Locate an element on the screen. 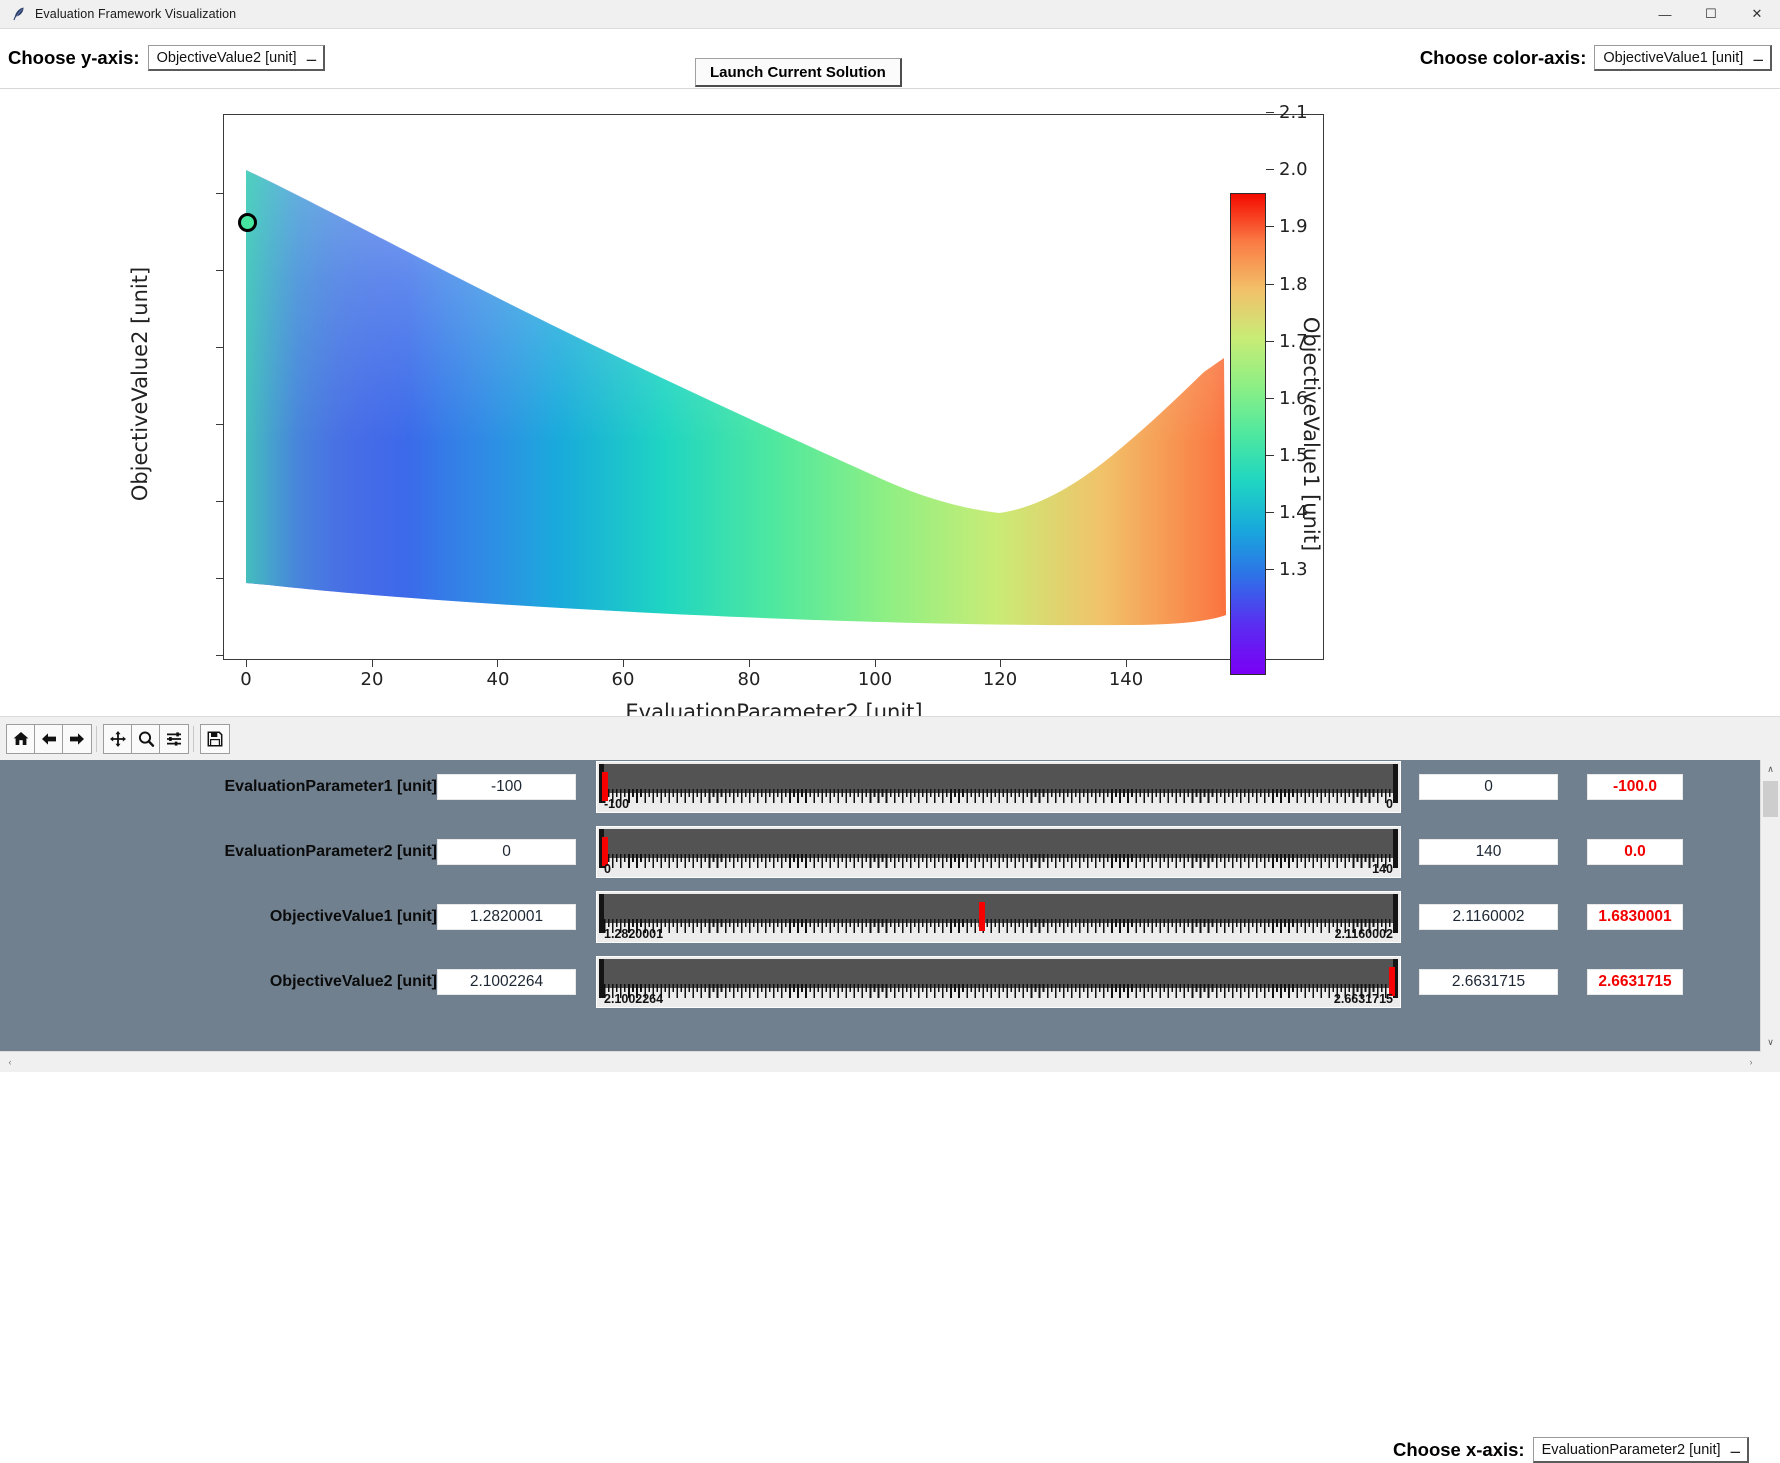  x-axis-dropdown-value: EvaluationParameter2 [unit] is located at coordinates (1631, 1449).